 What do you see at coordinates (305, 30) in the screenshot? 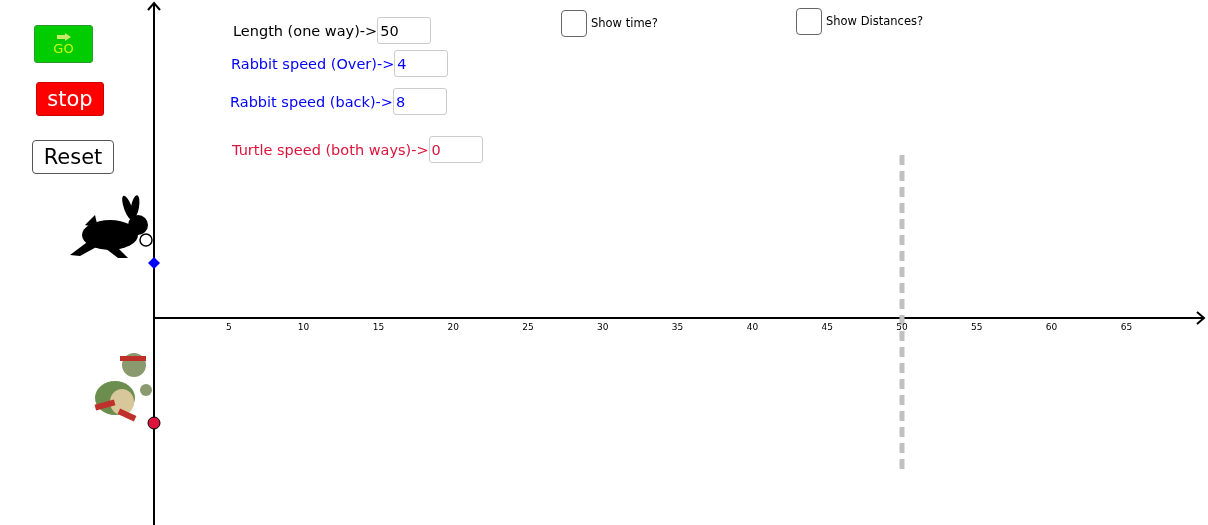
I see `input-label: Length (one way)->` at bounding box center [305, 30].